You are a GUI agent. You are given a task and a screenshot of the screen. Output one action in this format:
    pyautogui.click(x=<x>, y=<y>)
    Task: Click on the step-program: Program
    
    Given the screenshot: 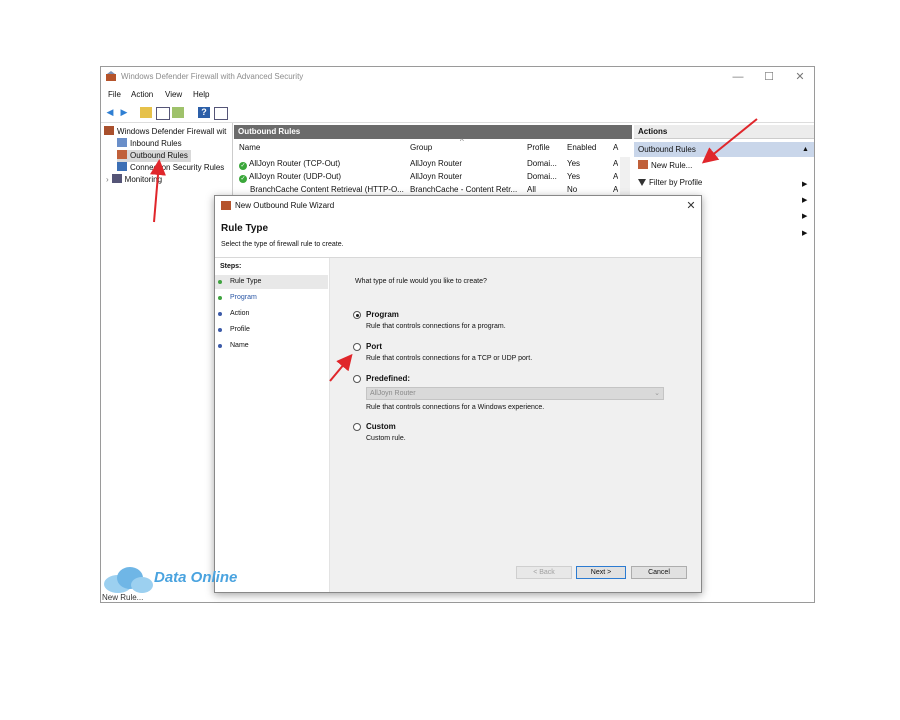 What is the action you would take?
    pyautogui.click(x=271, y=298)
    